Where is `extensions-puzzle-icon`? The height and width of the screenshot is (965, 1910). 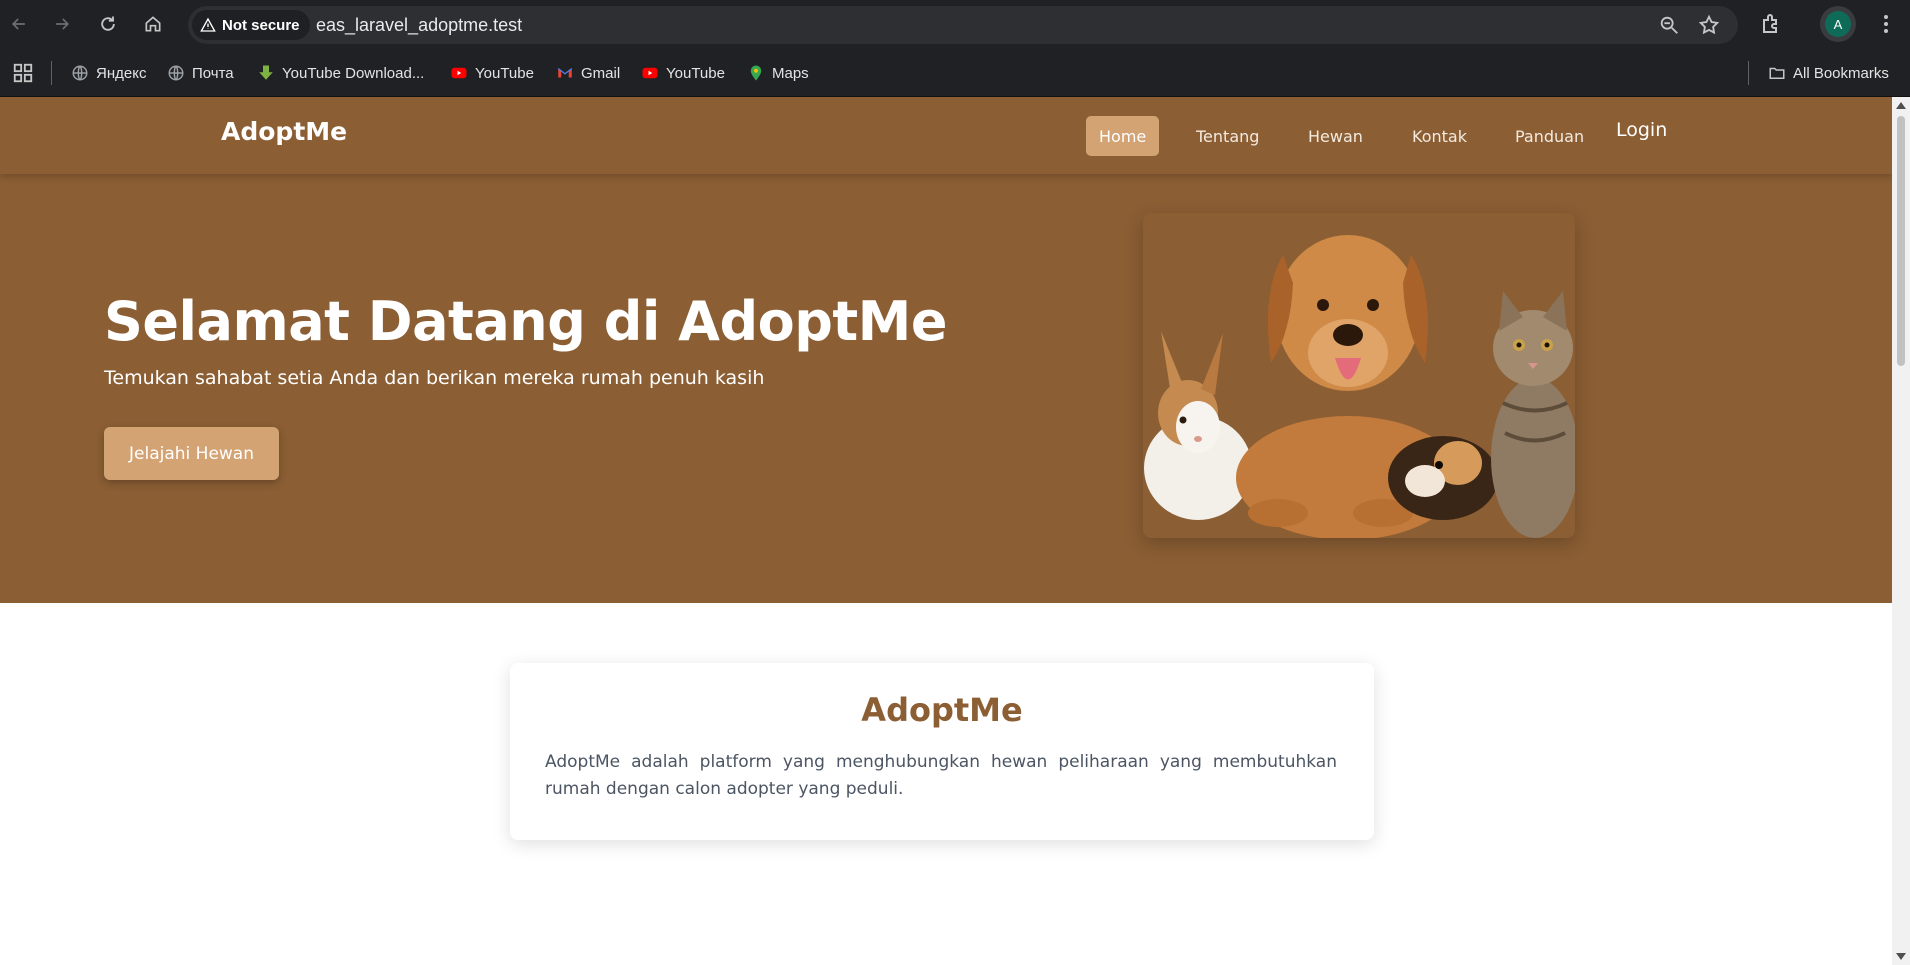
extensions-puzzle-icon is located at coordinates (1772, 24).